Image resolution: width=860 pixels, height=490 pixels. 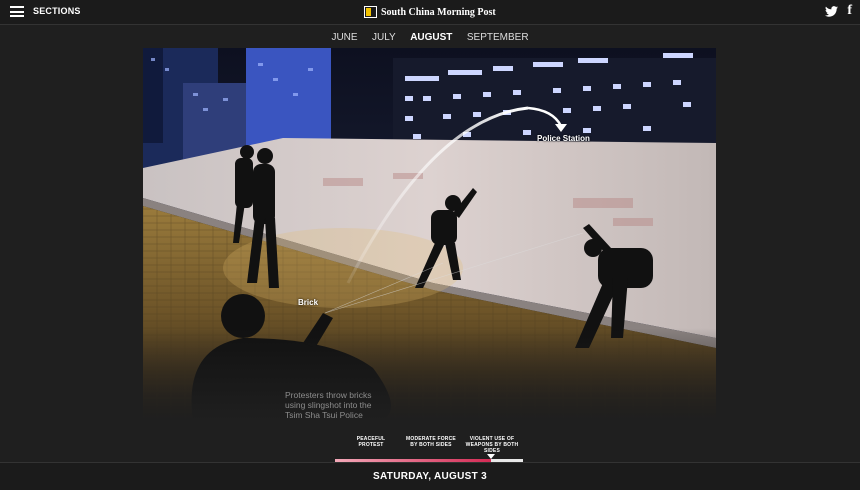 What do you see at coordinates (384, 37) in the screenshot?
I see `month-tab-july: JULY` at bounding box center [384, 37].